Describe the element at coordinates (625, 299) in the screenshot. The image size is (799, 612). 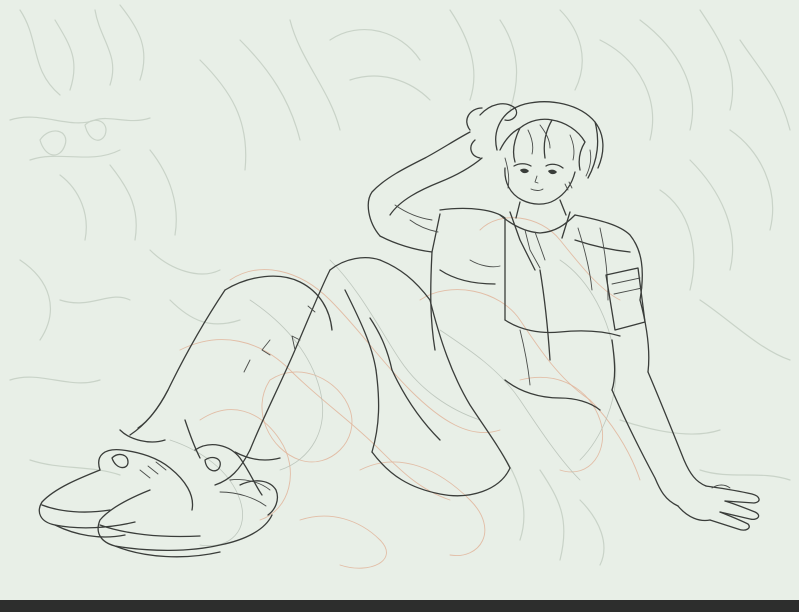
I see `sleeve-pocket` at that location.